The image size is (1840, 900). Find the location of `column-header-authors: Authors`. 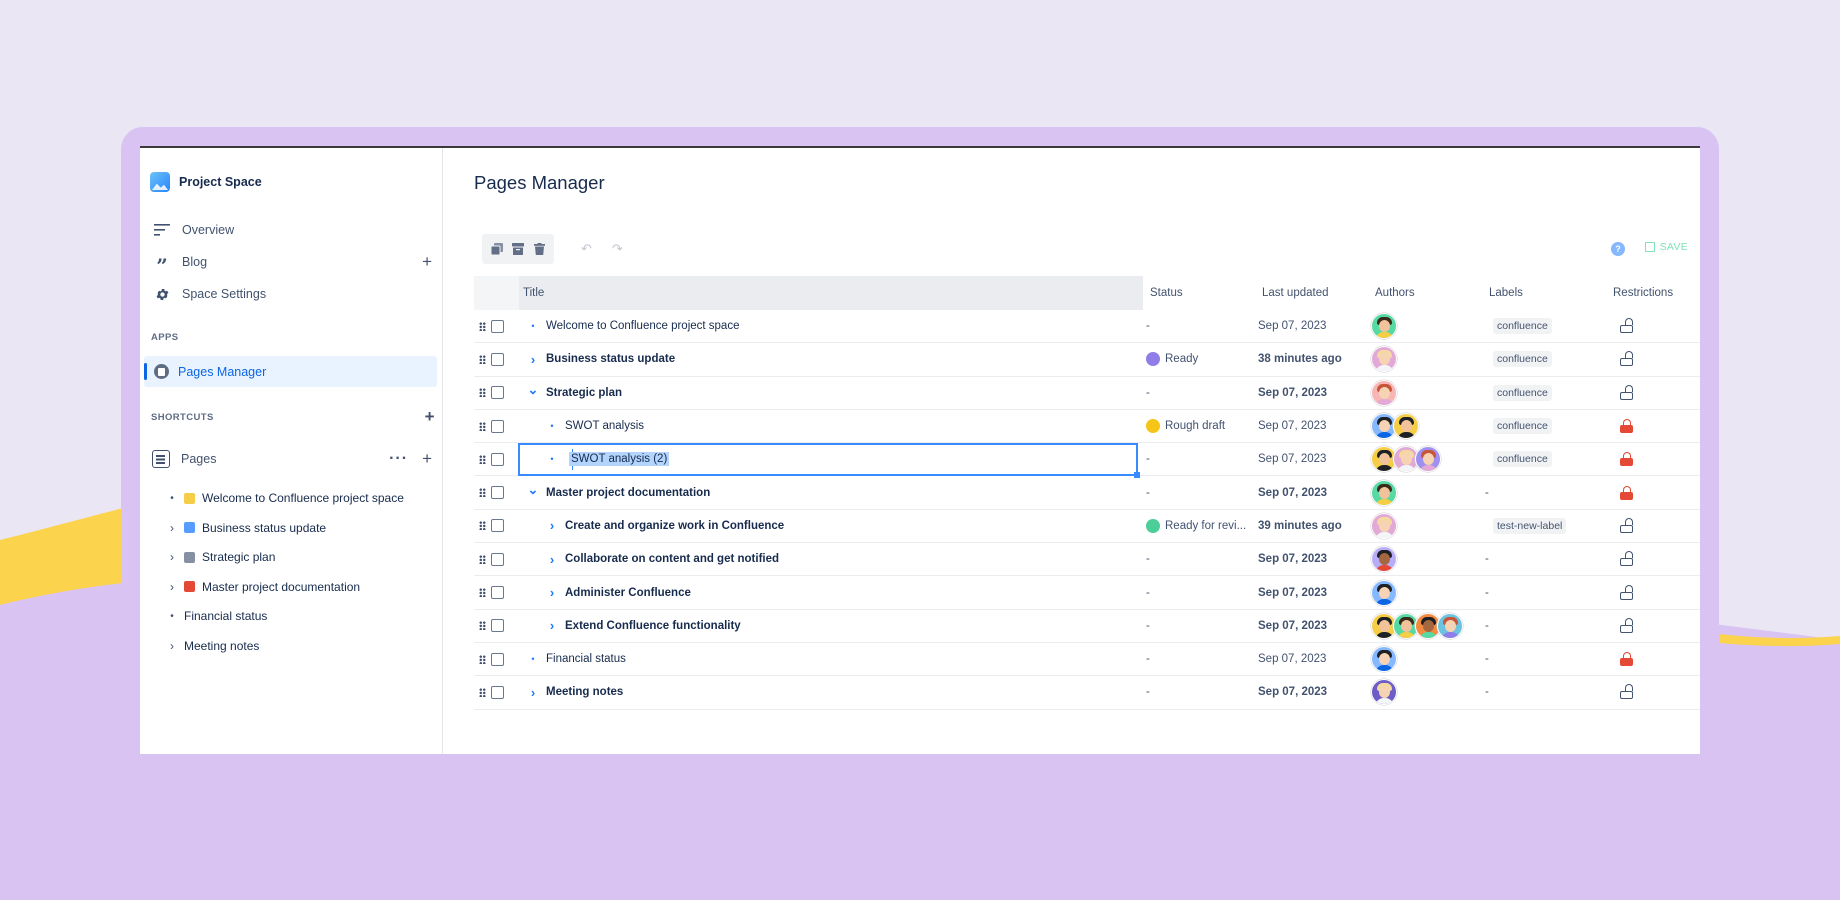

column-header-authors: Authors is located at coordinates (1393, 293).